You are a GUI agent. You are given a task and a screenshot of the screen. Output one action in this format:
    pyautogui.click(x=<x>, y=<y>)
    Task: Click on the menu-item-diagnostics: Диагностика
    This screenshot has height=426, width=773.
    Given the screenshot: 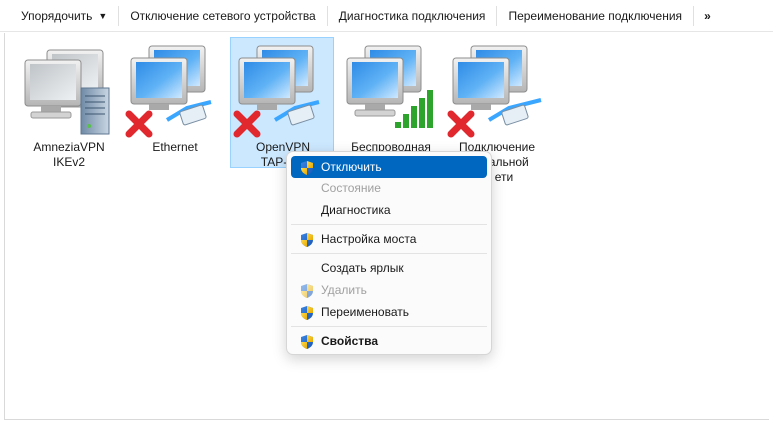 What is the action you would take?
    pyautogui.click(x=389, y=210)
    